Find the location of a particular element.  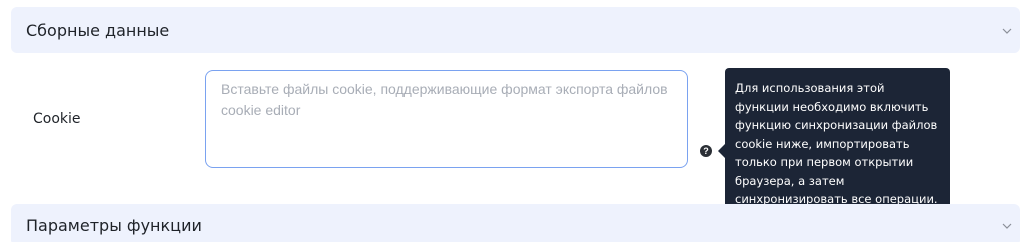

section-combined-data-title: Сборные данные is located at coordinates (98, 30).